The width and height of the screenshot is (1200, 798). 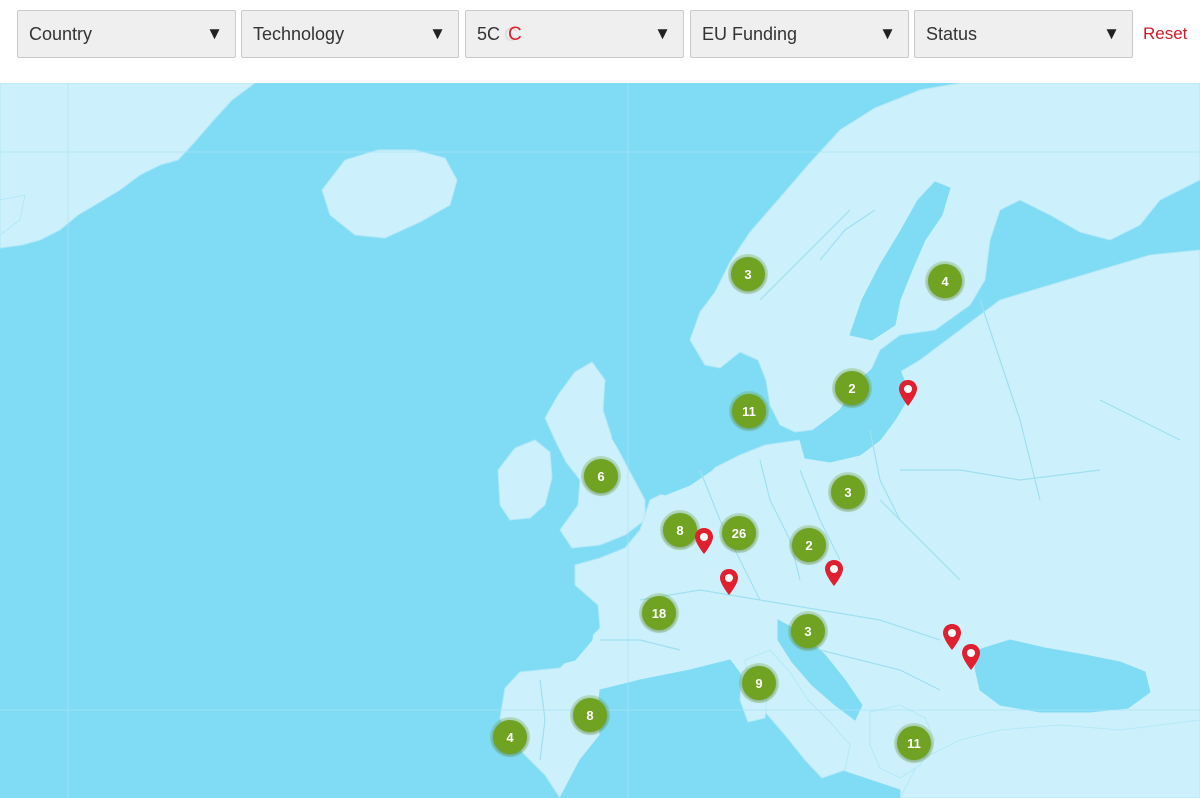 I want to click on marker-cluster-balkans: 3, so click(x=808, y=631).